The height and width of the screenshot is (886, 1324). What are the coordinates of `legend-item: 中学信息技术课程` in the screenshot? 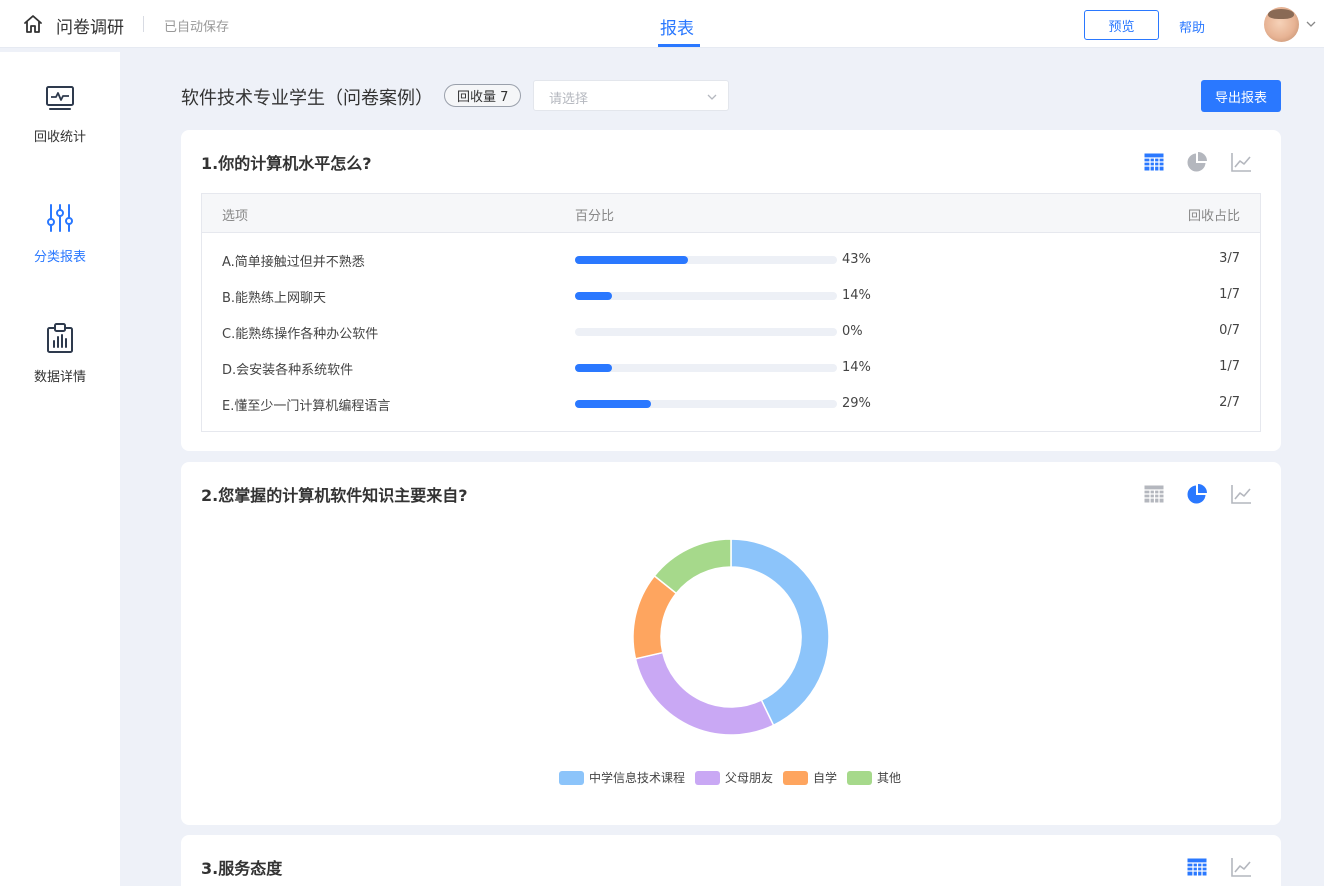 It's located at (622, 777).